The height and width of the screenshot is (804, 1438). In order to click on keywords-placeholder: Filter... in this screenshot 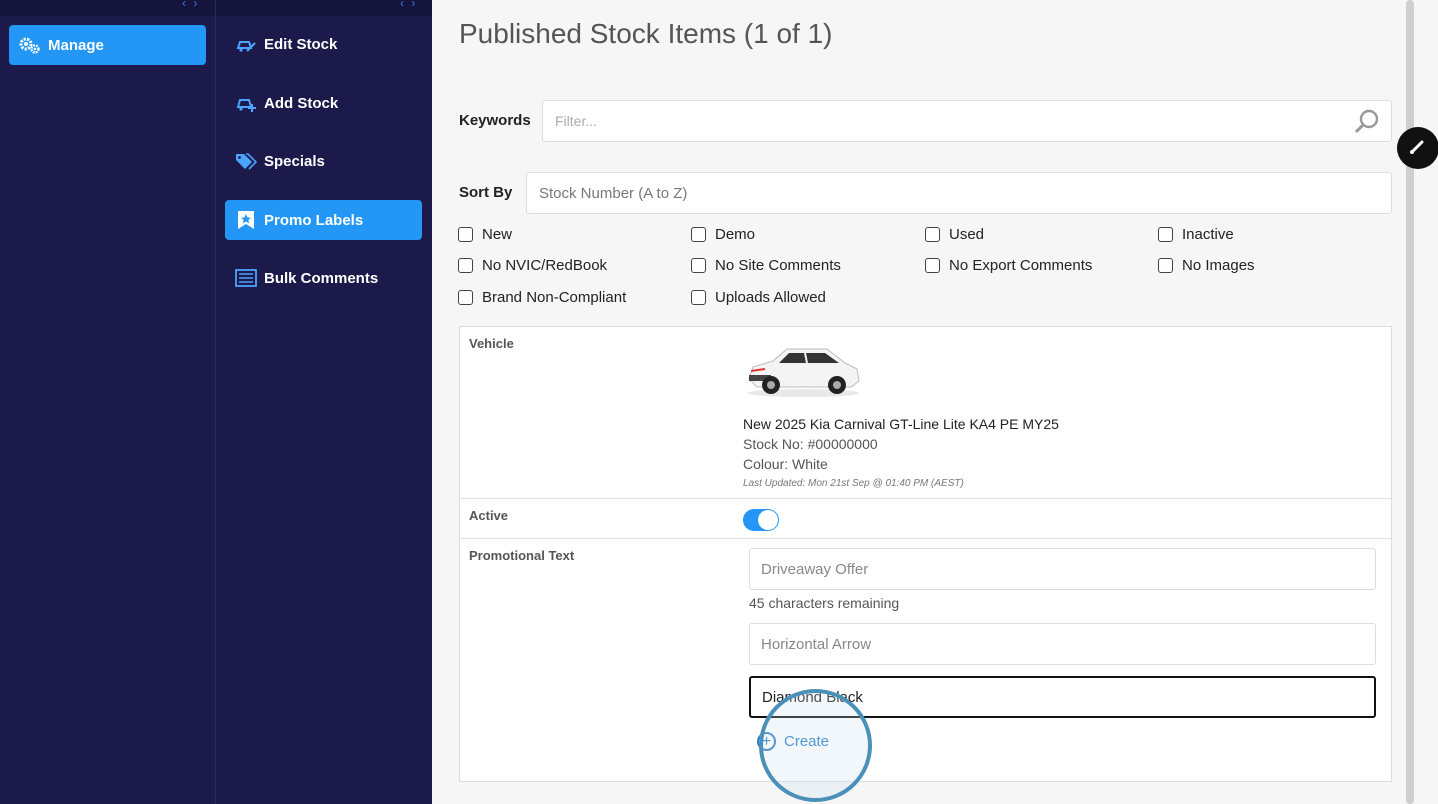, I will do `click(576, 121)`.